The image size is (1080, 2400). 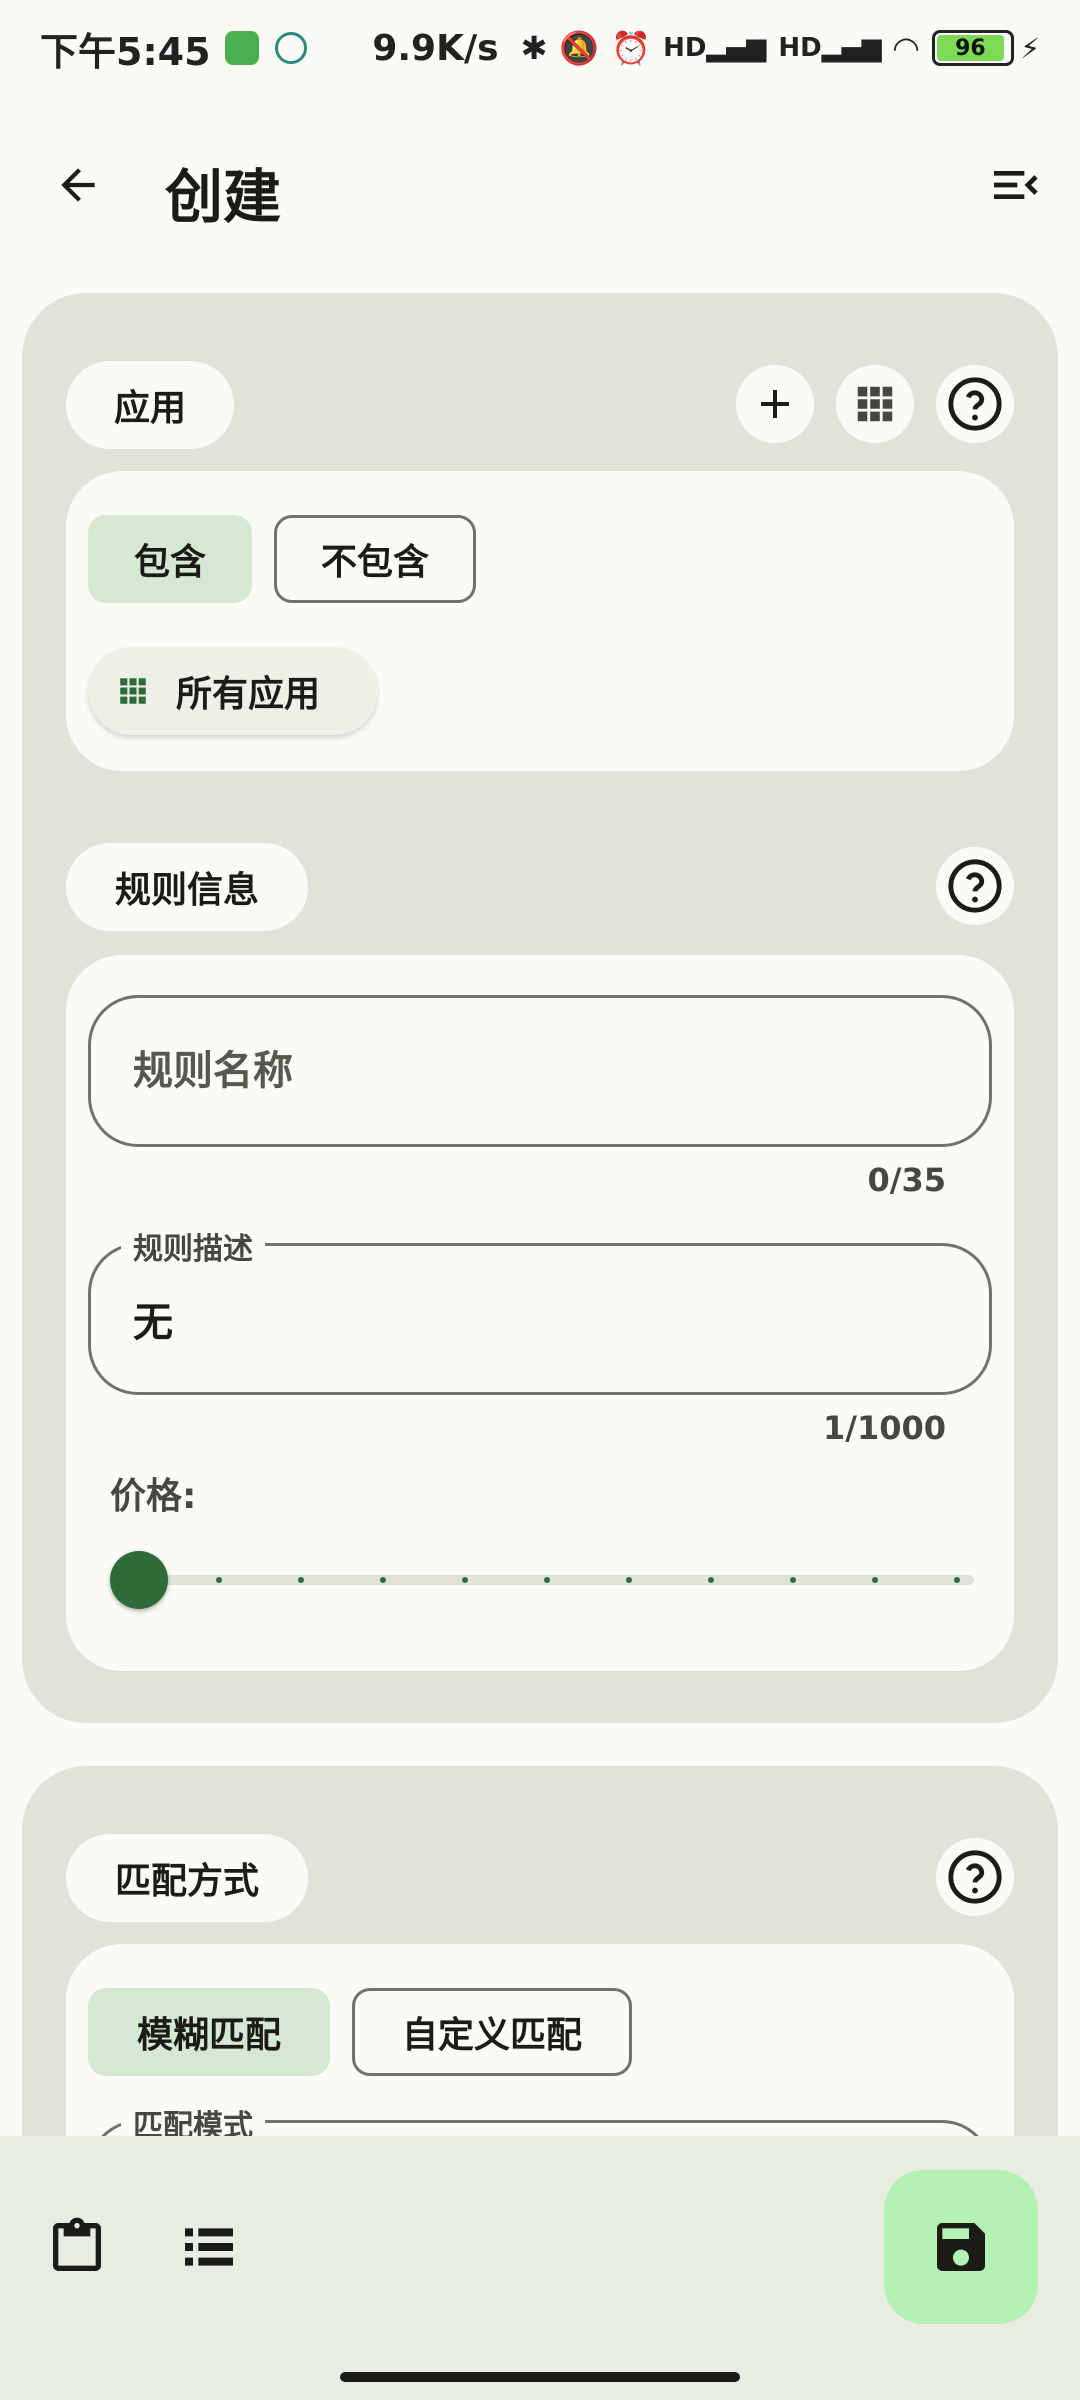 I want to click on add-icon, so click(x=775, y=404).